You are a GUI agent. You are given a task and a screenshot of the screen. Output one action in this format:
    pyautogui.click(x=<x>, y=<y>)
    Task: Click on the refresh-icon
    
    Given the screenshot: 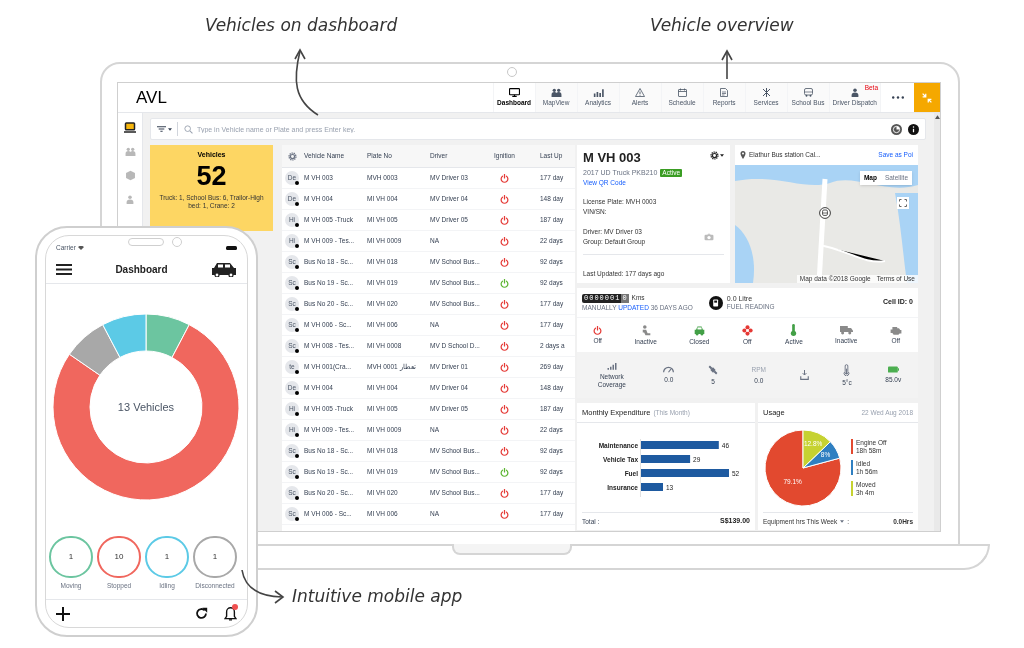 What is the action you would take?
    pyautogui.click(x=201, y=613)
    